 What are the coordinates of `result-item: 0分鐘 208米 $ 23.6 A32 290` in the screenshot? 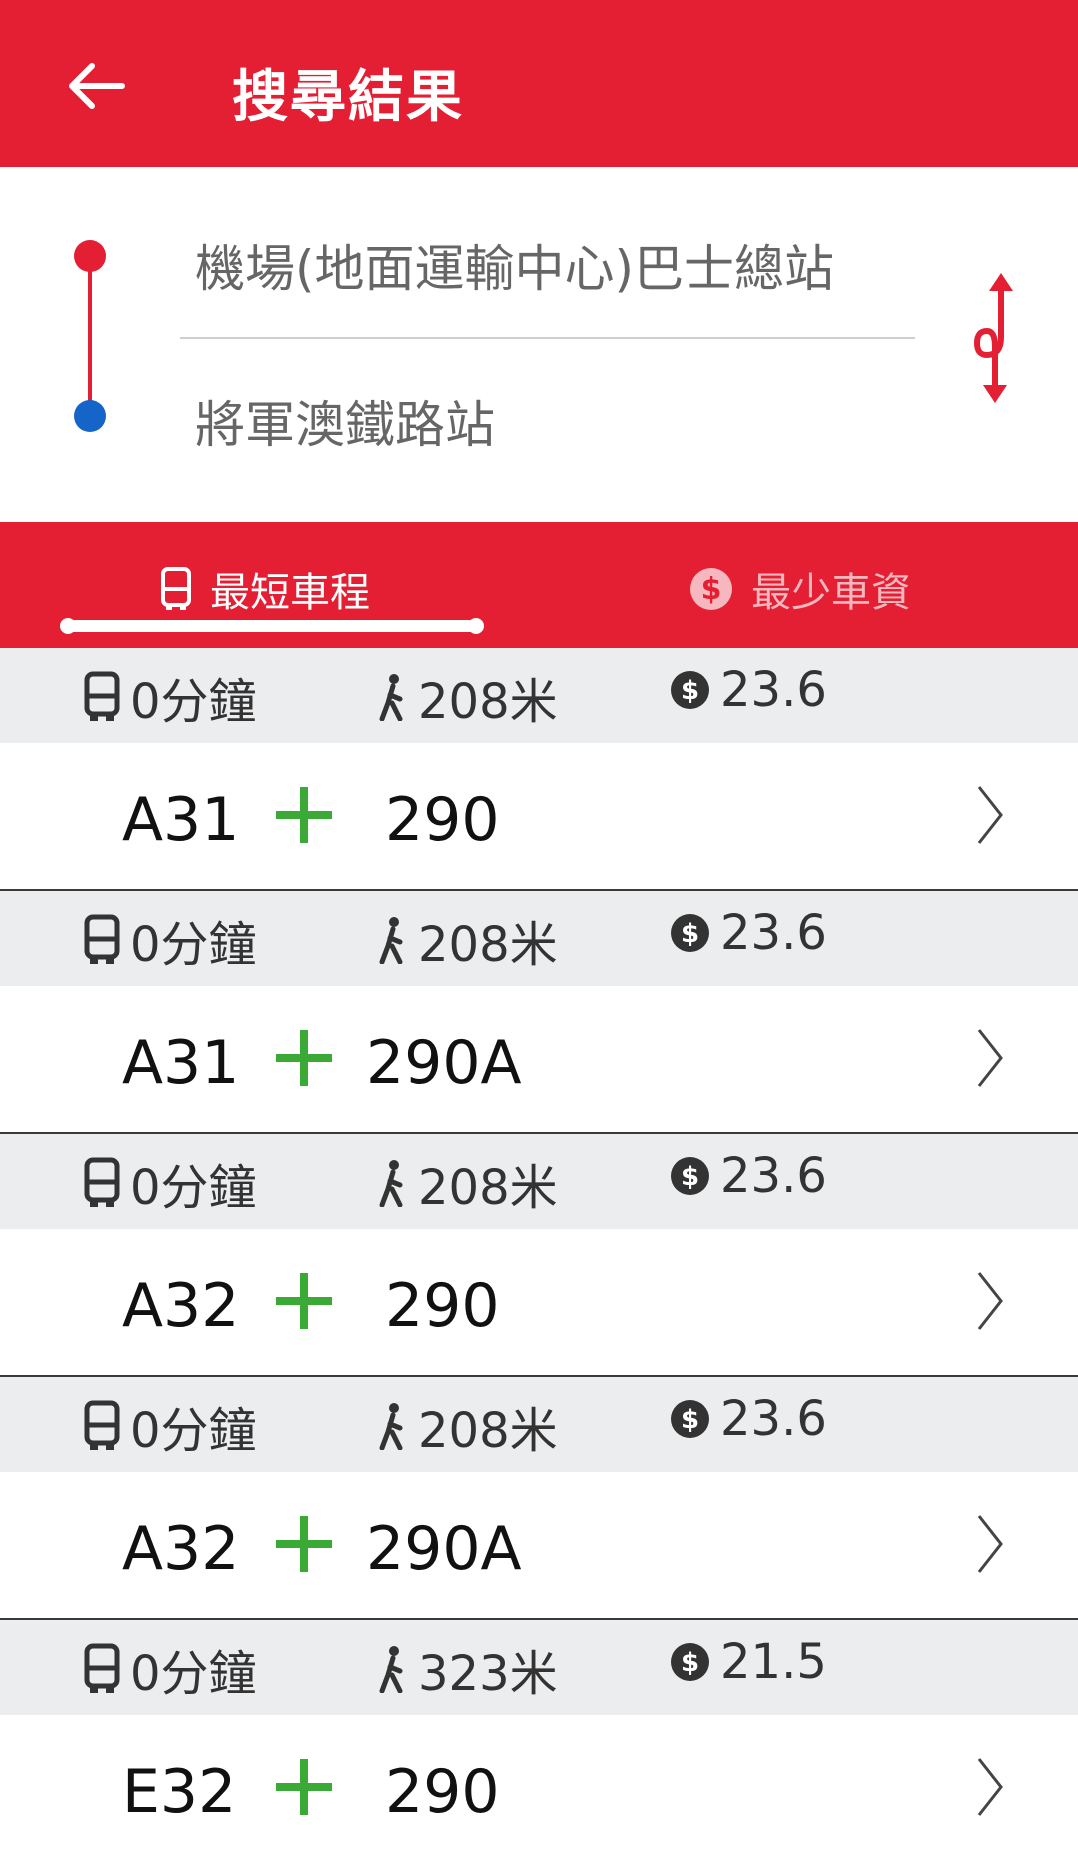 It's located at (539, 1255).